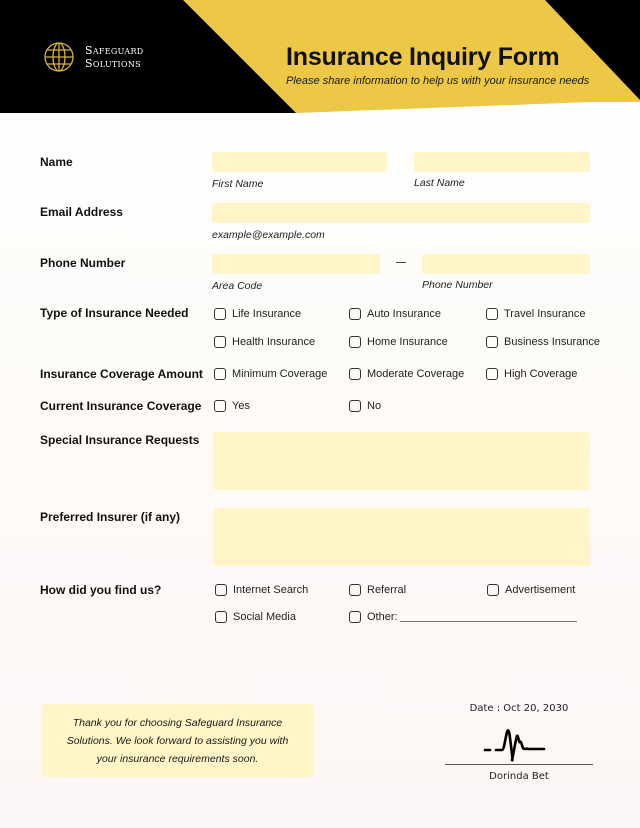 The width and height of the screenshot is (640, 828). I want to click on referral-source-label: How did you find us?, so click(101, 590).